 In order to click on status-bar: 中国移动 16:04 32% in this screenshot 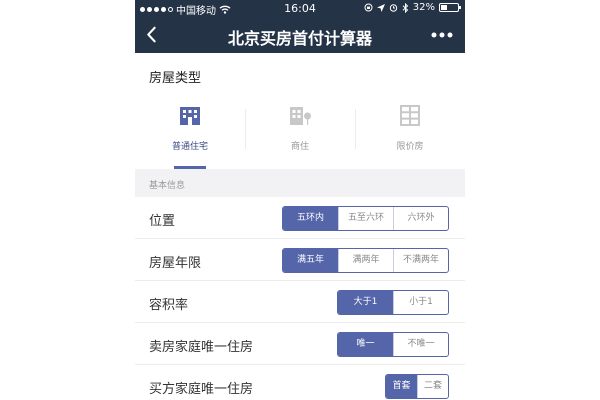, I will do `click(300, 8)`.